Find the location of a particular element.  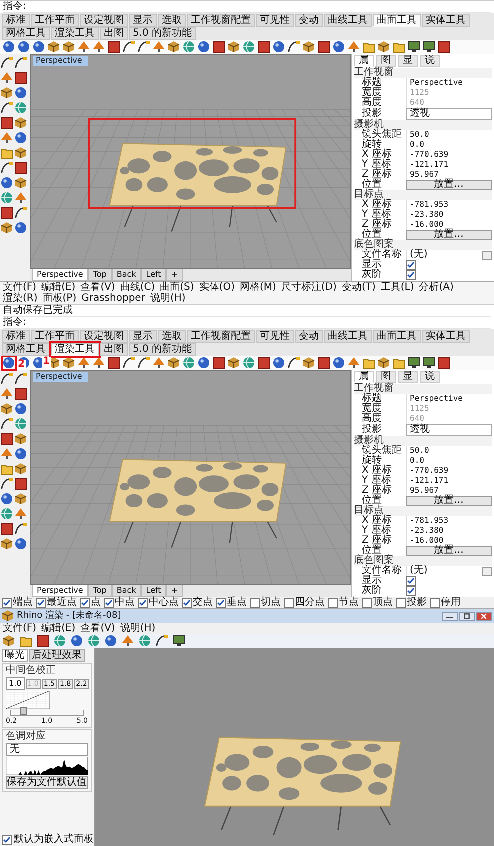

slider-thumb is located at coordinates (24, 711).